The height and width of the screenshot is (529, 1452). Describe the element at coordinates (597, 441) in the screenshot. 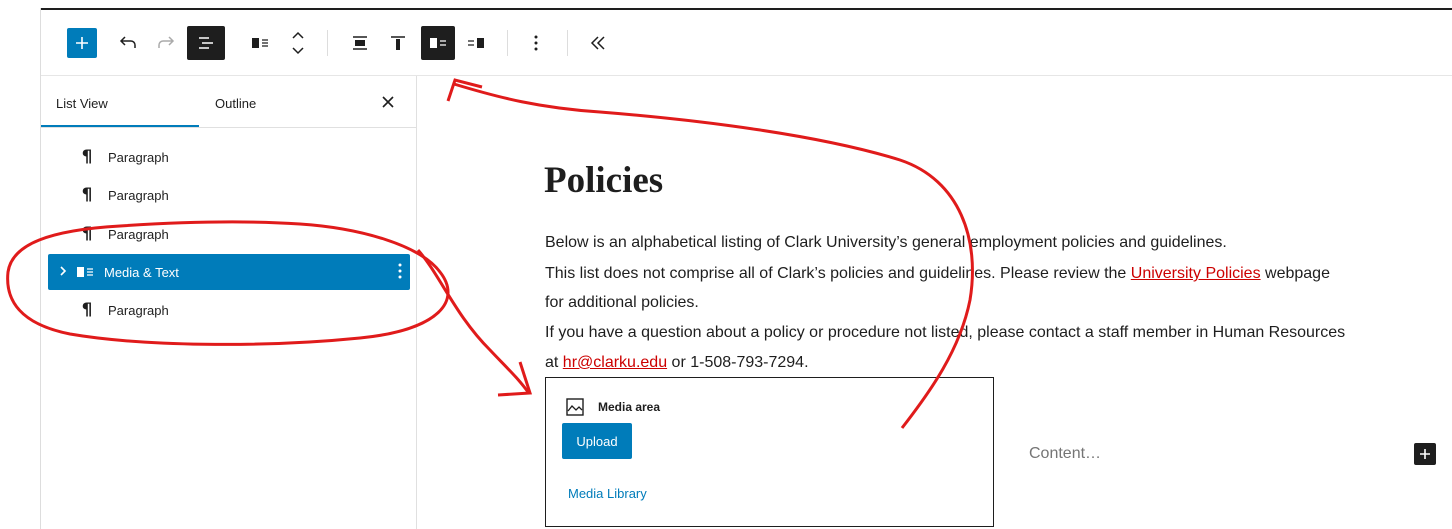

I see `upload-button: Upload` at that location.